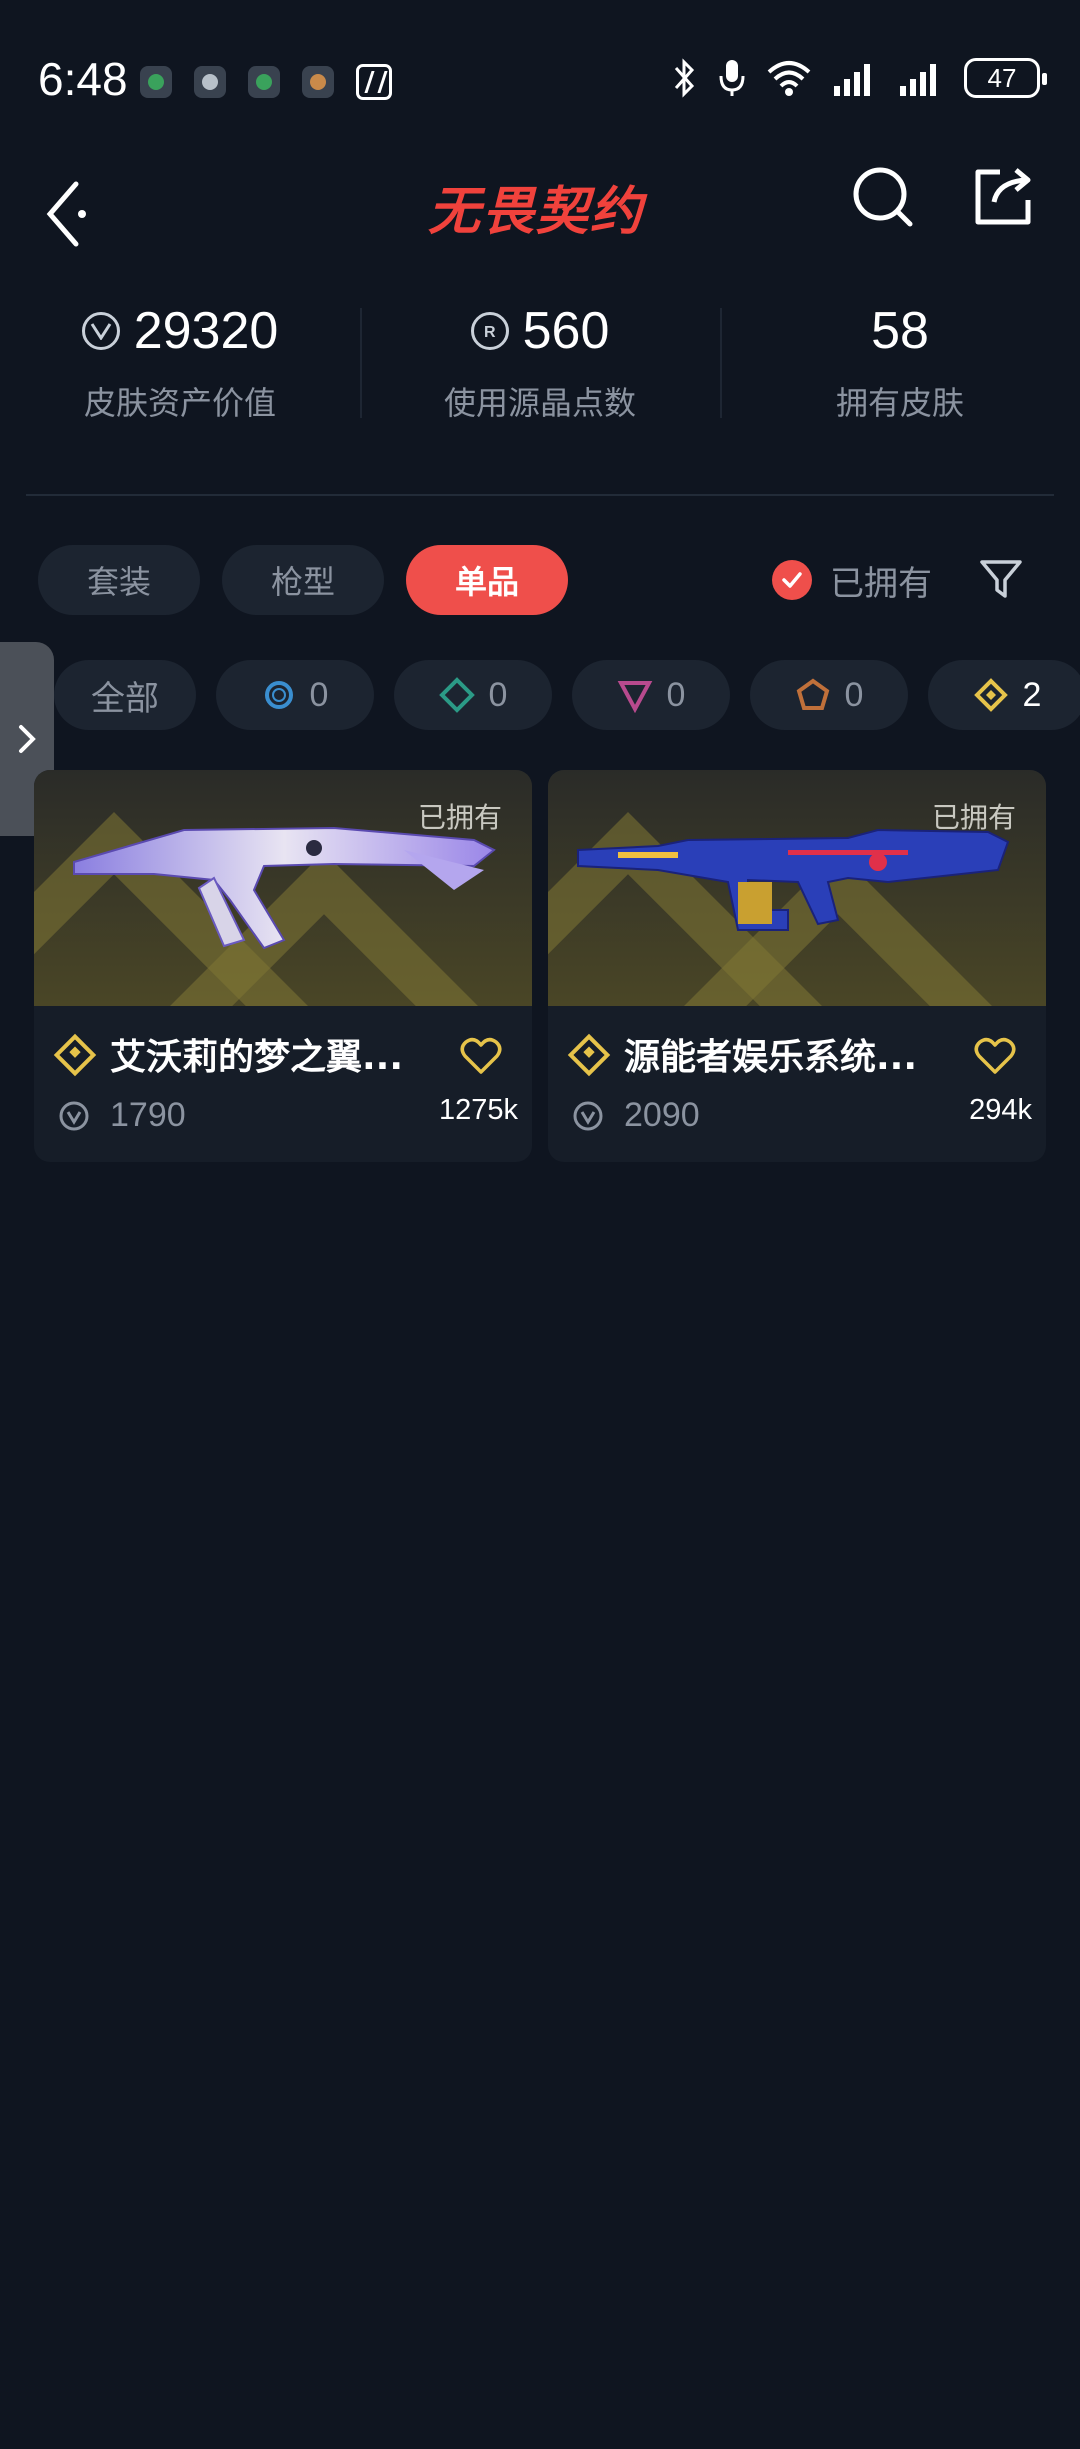 This screenshot has height=2449, width=1080. What do you see at coordinates (883, 197) in the screenshot?
I see `search-icon` at bounding box center [883, 197].